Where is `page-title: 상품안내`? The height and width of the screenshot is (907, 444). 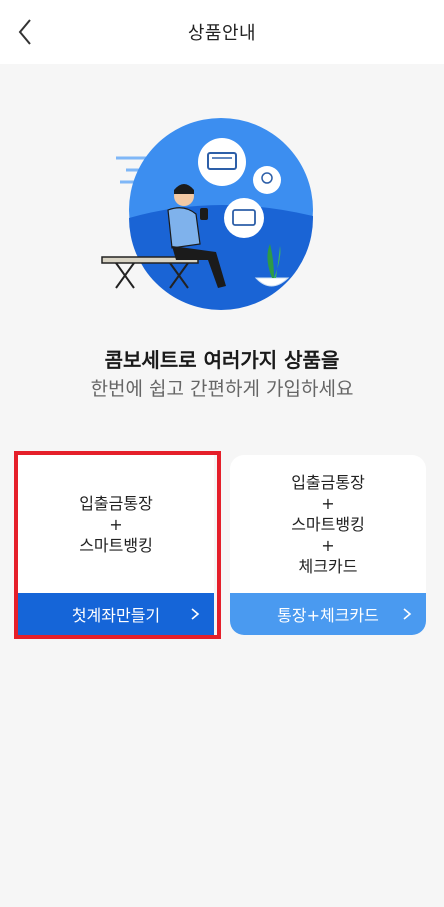
page-title: 상품안내 is located at coordinates (222, 33).